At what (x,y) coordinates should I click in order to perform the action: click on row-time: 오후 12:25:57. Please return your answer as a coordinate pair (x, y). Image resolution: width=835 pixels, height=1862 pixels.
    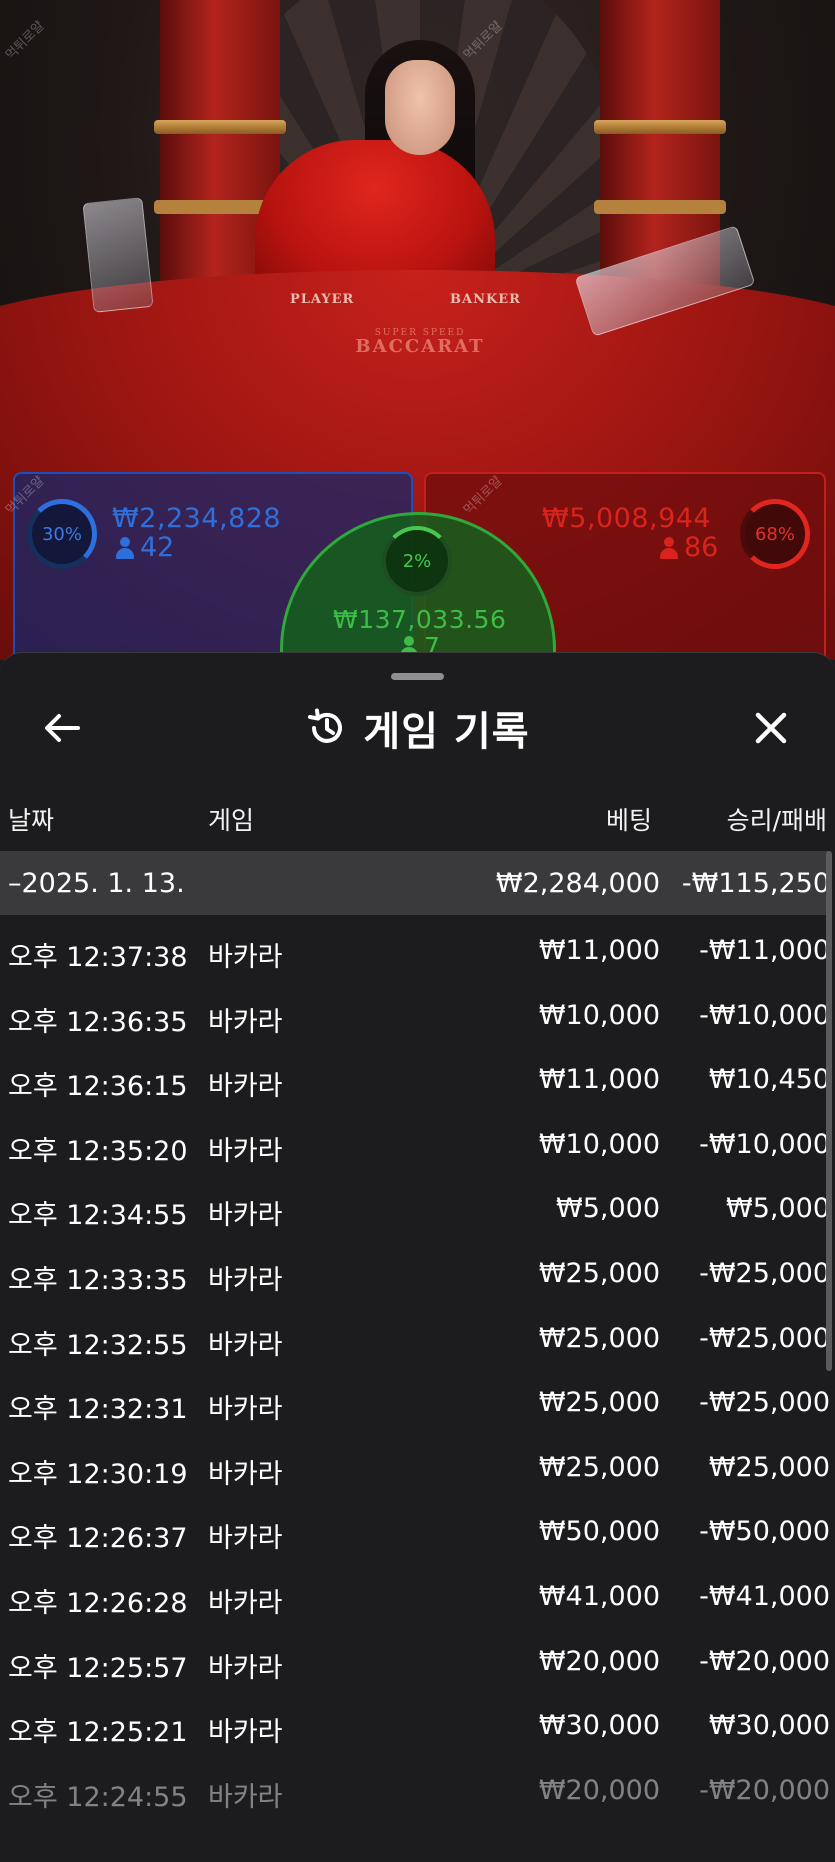
    Looking at the image, I should click on (98, 1668).